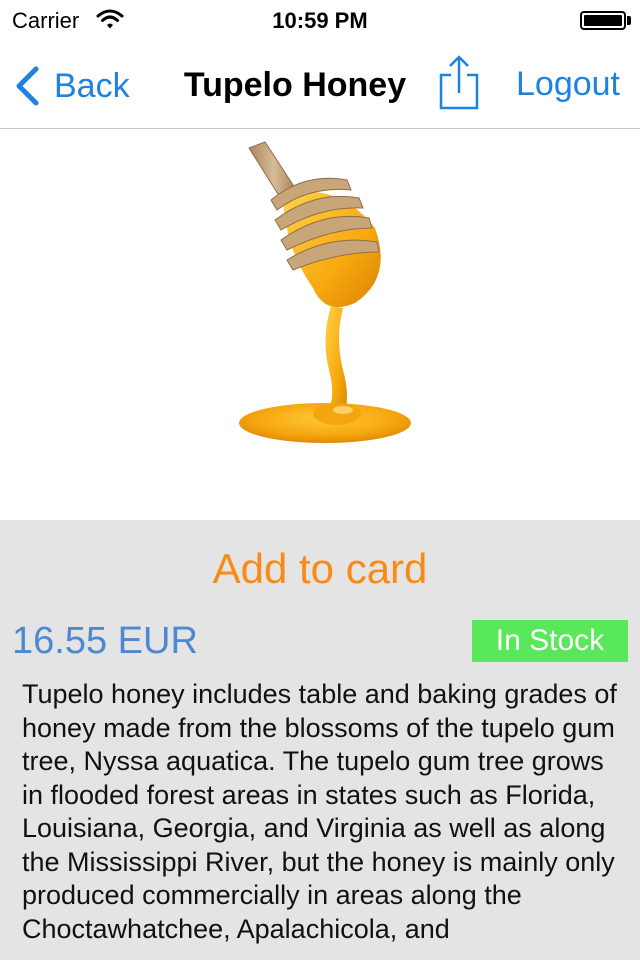 The height and width of the screenshot is (960, 640). I want to click on navigation-bar: Back Tupelo Honey Logout, so click(320, 84).